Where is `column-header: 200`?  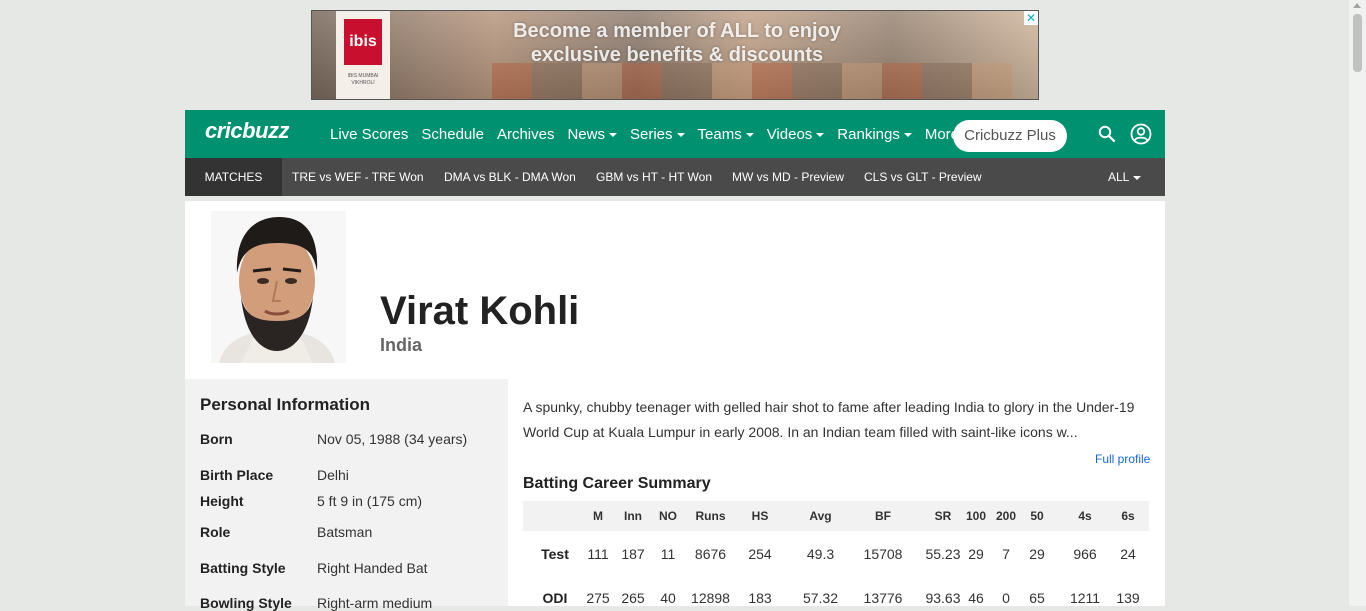 column-header: 200 is located at coordinates (1006, 516).